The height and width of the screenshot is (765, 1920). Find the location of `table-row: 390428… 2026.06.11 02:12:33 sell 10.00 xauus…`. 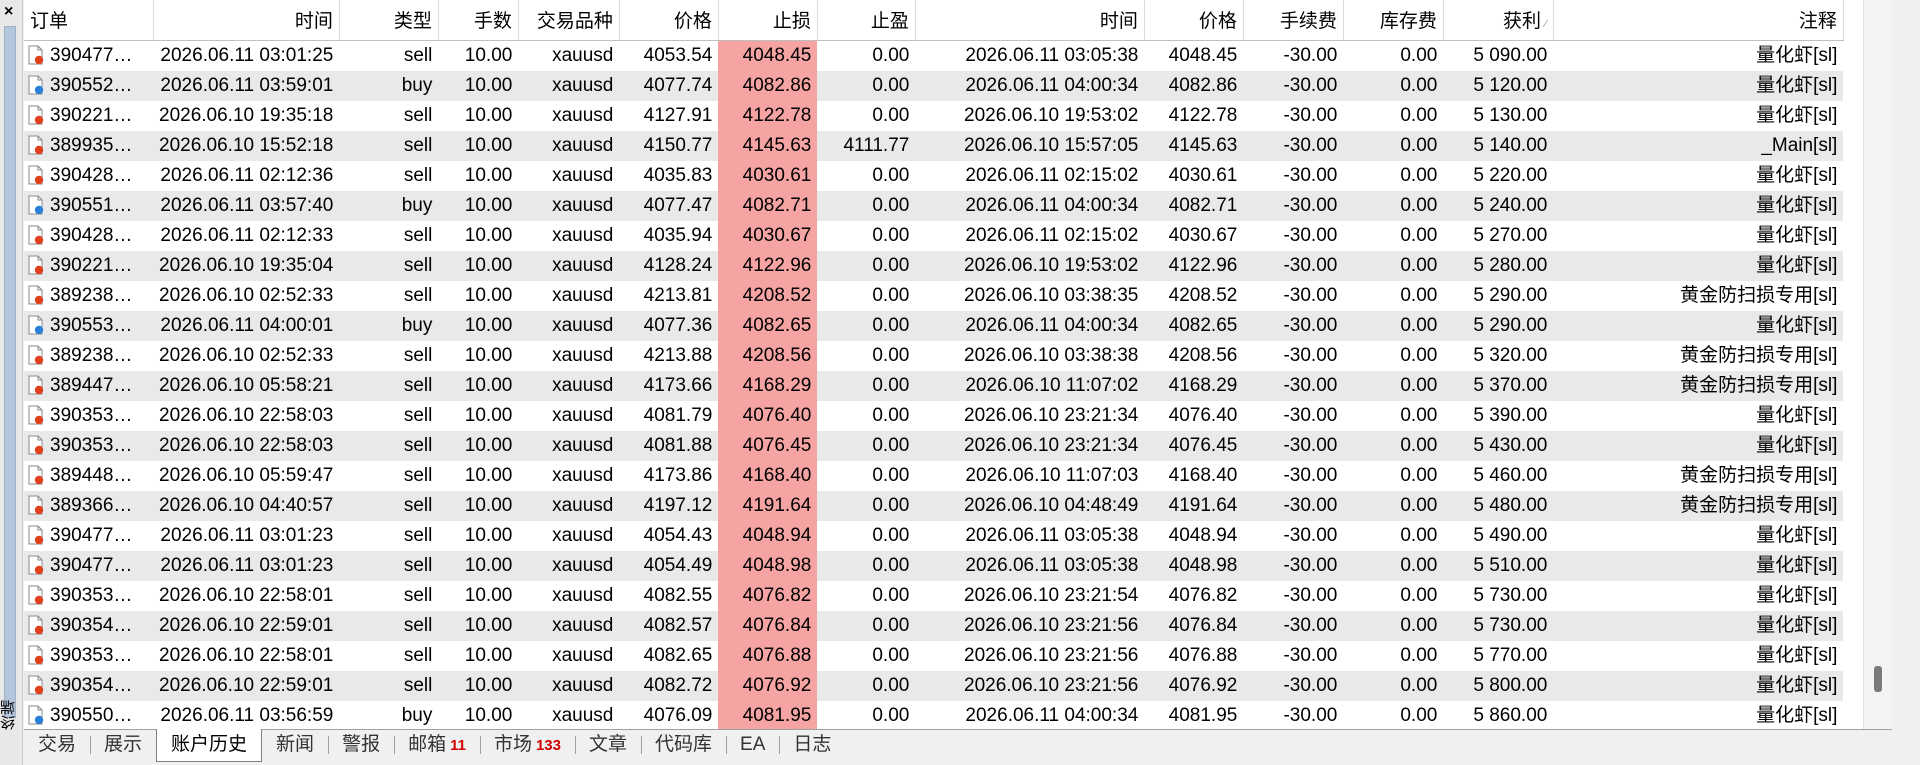

table-row: 390428… 2026.06.11 02:12:33 sell 10.00 xauus… is located at coordinates (934, 235).